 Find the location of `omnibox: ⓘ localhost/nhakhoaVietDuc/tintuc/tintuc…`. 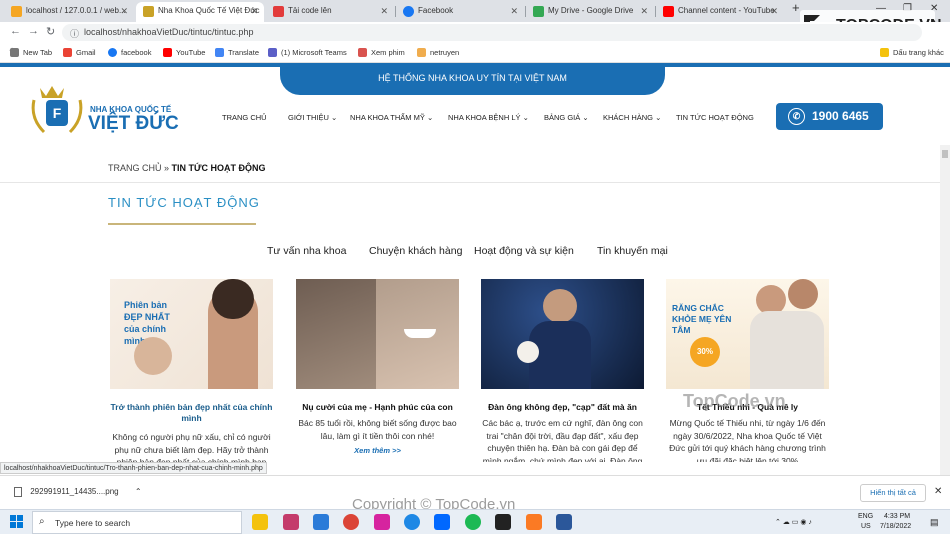

omnibox: ⓘ localhost/nhakhoaVietDuc/tintuc/tintuc… is located at coordinates (492, 32).